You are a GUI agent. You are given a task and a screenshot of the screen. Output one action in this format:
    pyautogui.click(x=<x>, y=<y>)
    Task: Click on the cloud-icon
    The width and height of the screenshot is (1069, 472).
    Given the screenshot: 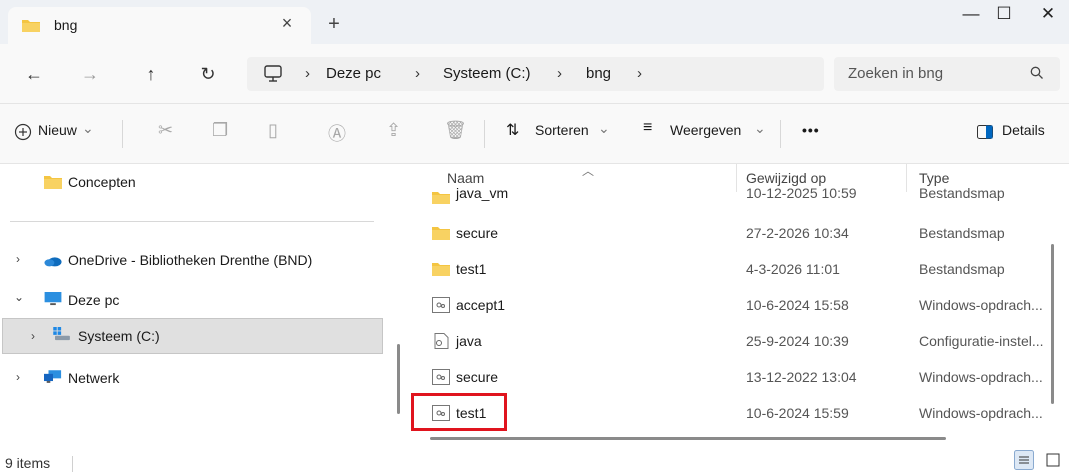 What is the action you would take?
    pyautogui.click(x=53, y=262)
    